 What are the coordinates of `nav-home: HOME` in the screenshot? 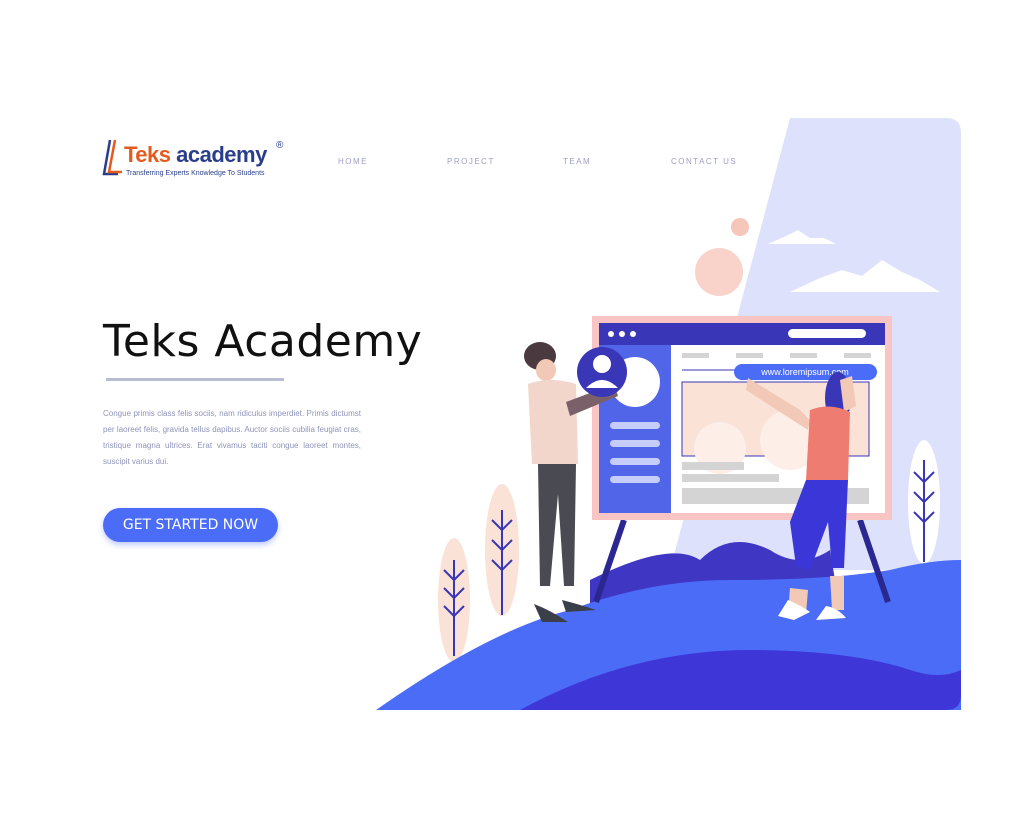 It's located at (353, 161).